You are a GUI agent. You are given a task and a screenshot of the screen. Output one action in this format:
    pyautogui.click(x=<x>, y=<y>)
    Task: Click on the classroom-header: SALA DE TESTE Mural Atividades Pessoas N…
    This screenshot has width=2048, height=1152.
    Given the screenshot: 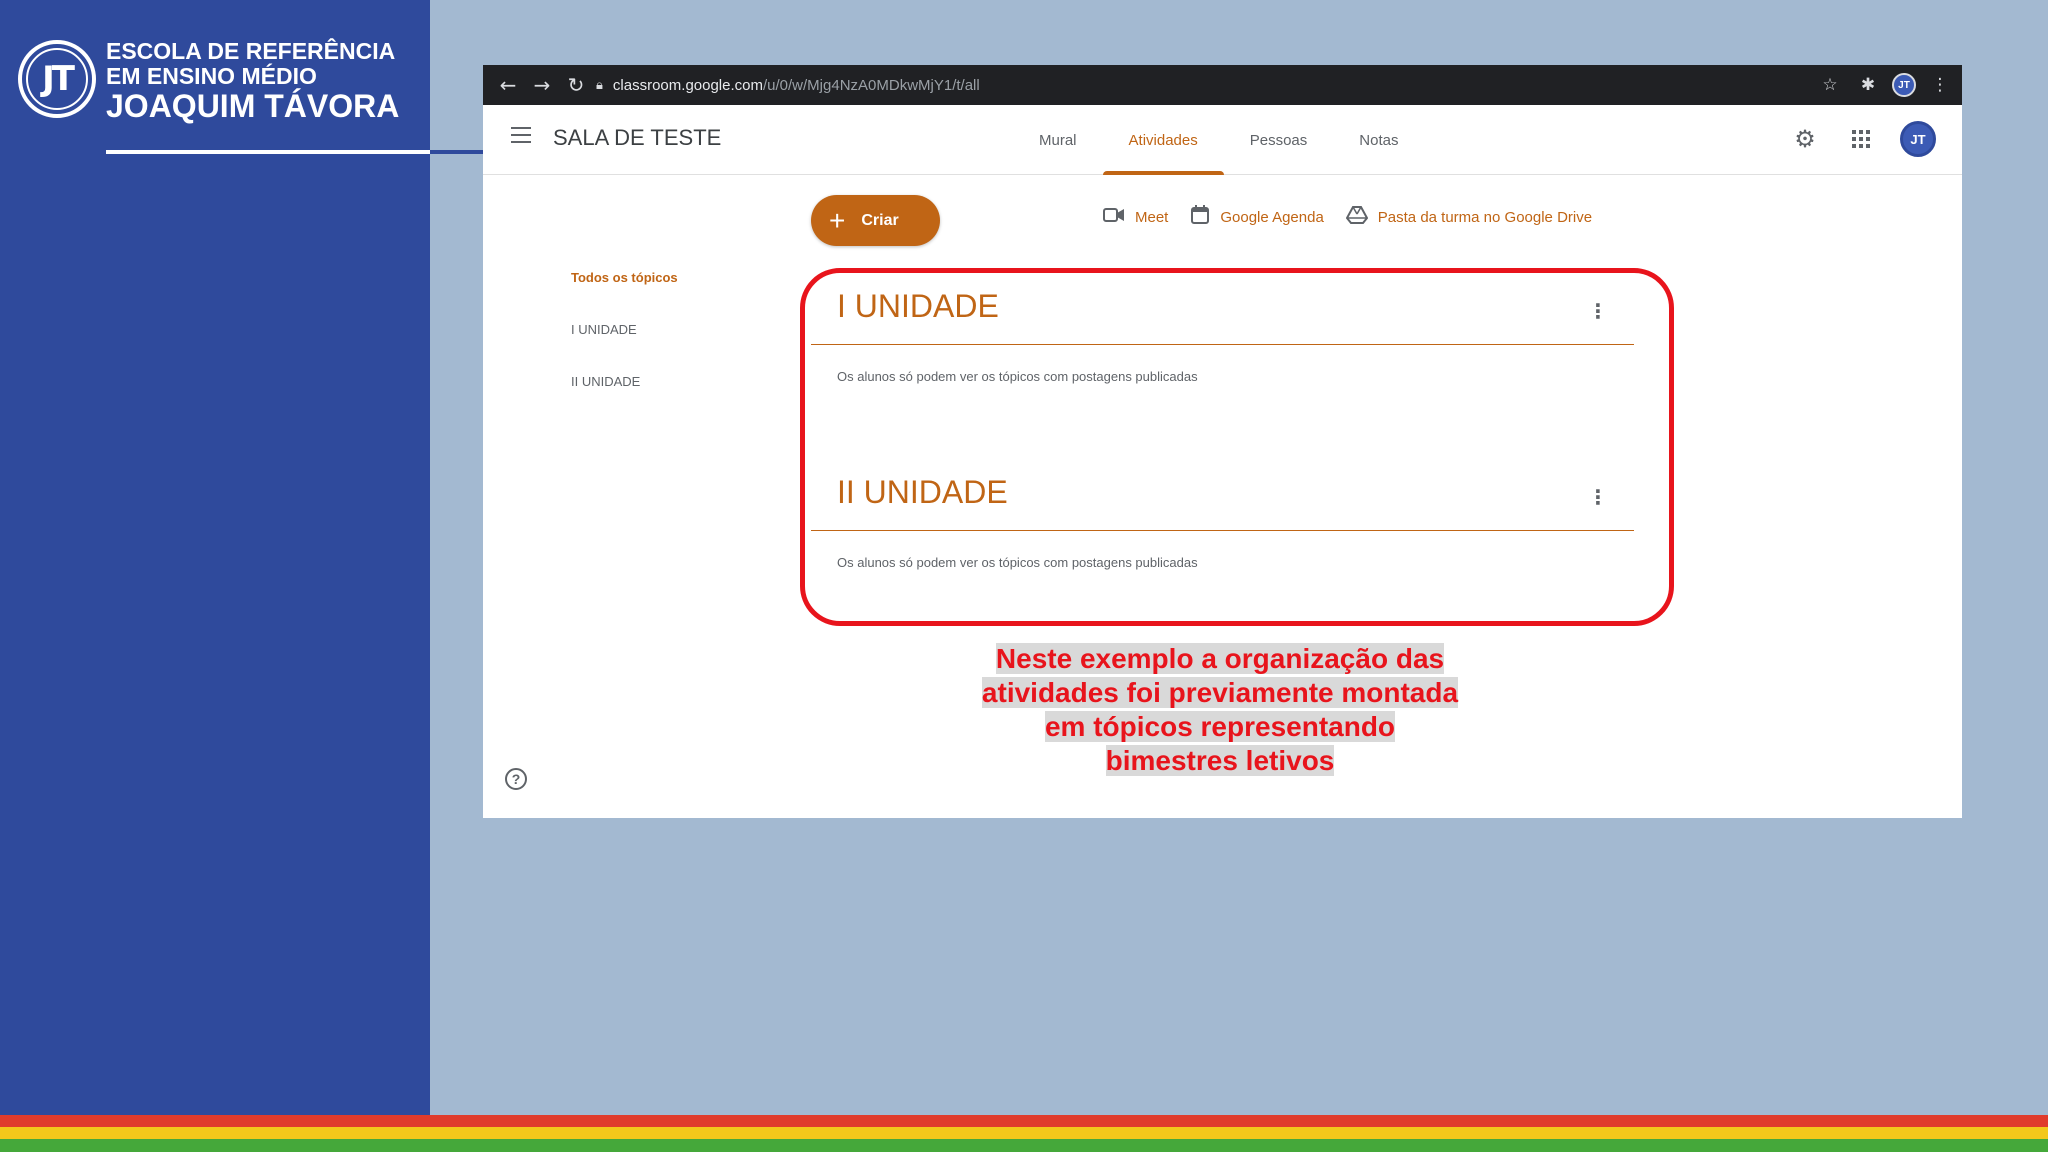 What is the action you would take?
    pyautogui.click(x=1222, y=140)
    